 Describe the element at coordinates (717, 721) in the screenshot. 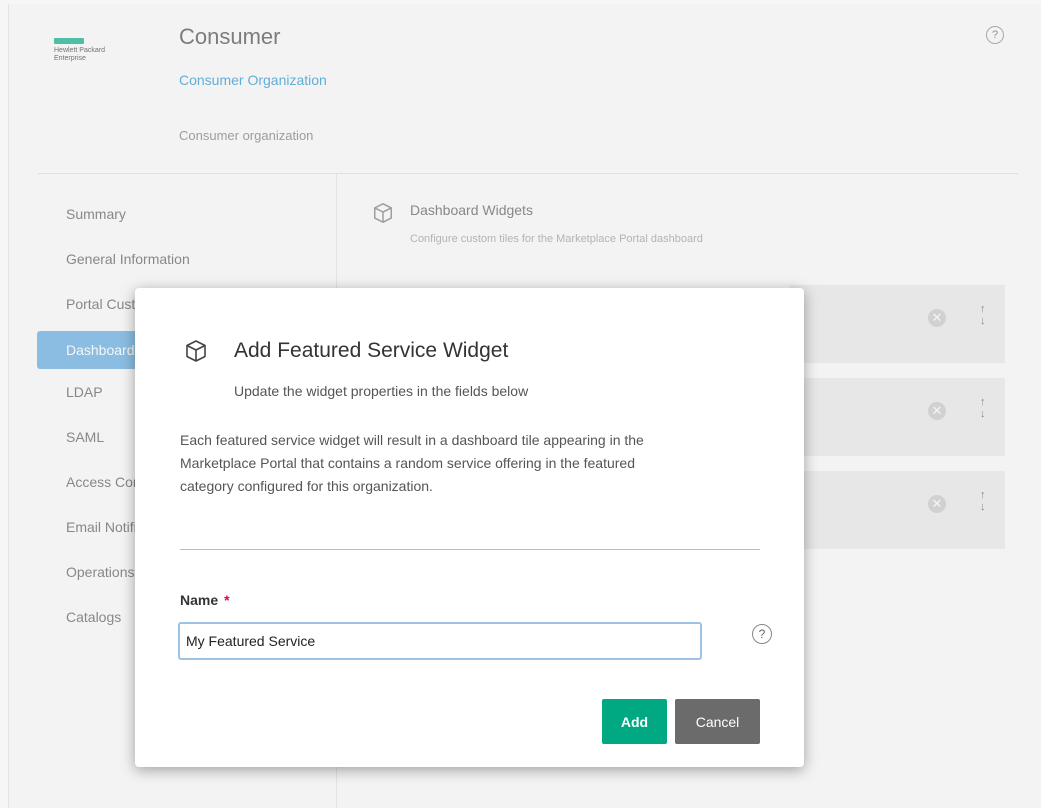

I see `cancel-button: Cancel` at that location.